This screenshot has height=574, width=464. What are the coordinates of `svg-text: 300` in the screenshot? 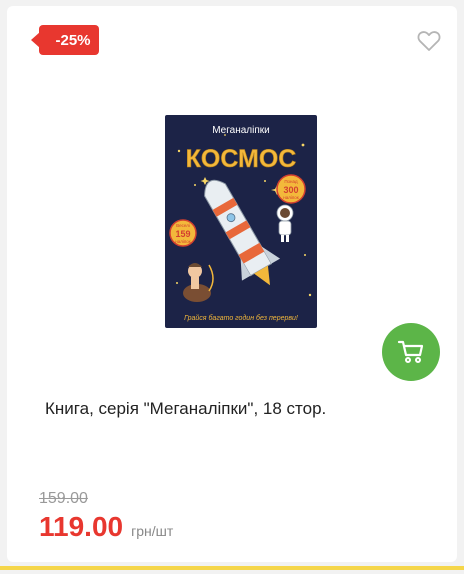 It's located at (290, 190).